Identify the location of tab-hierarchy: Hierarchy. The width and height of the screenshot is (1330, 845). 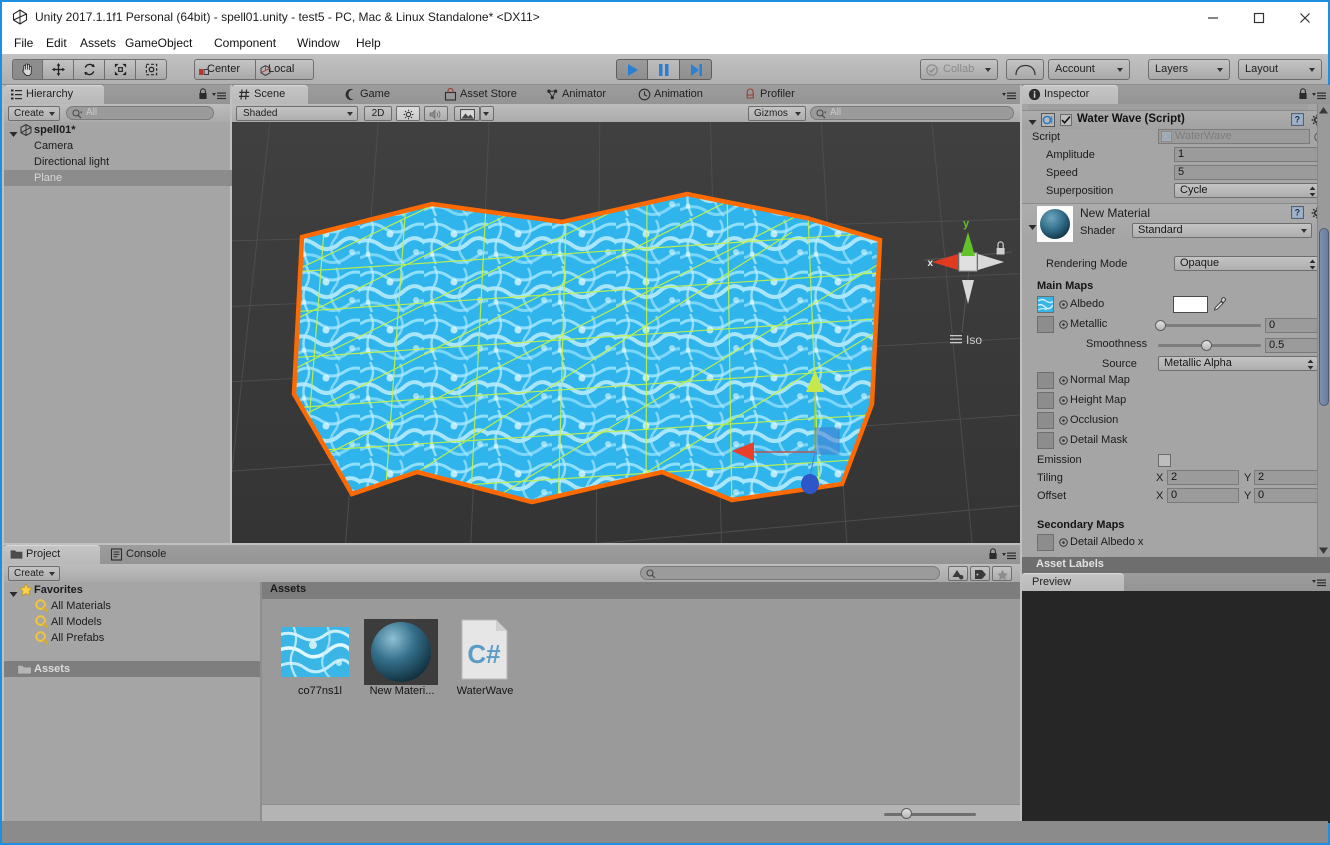
(54, 94).